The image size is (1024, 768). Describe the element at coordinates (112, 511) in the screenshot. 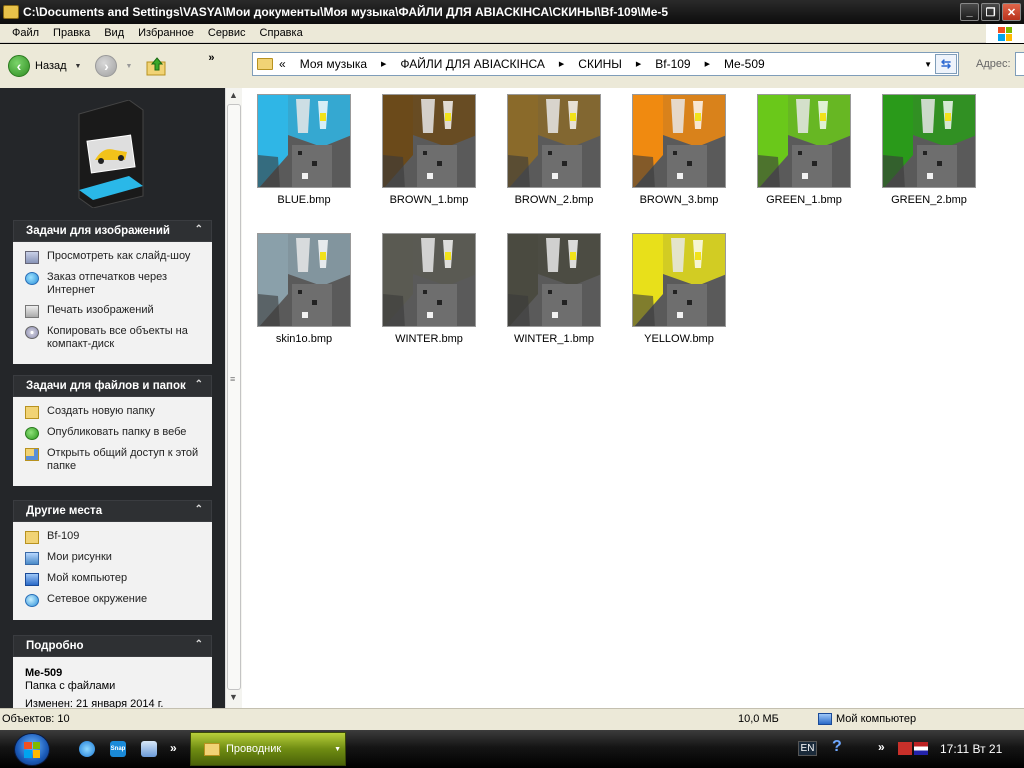

I see `panel-header: Другие места ⌃` at that location.